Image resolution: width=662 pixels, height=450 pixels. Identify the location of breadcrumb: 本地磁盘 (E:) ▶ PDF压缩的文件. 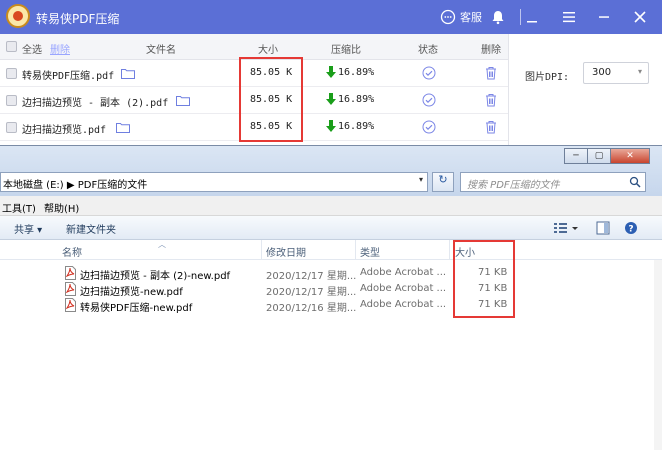
(75, 185).